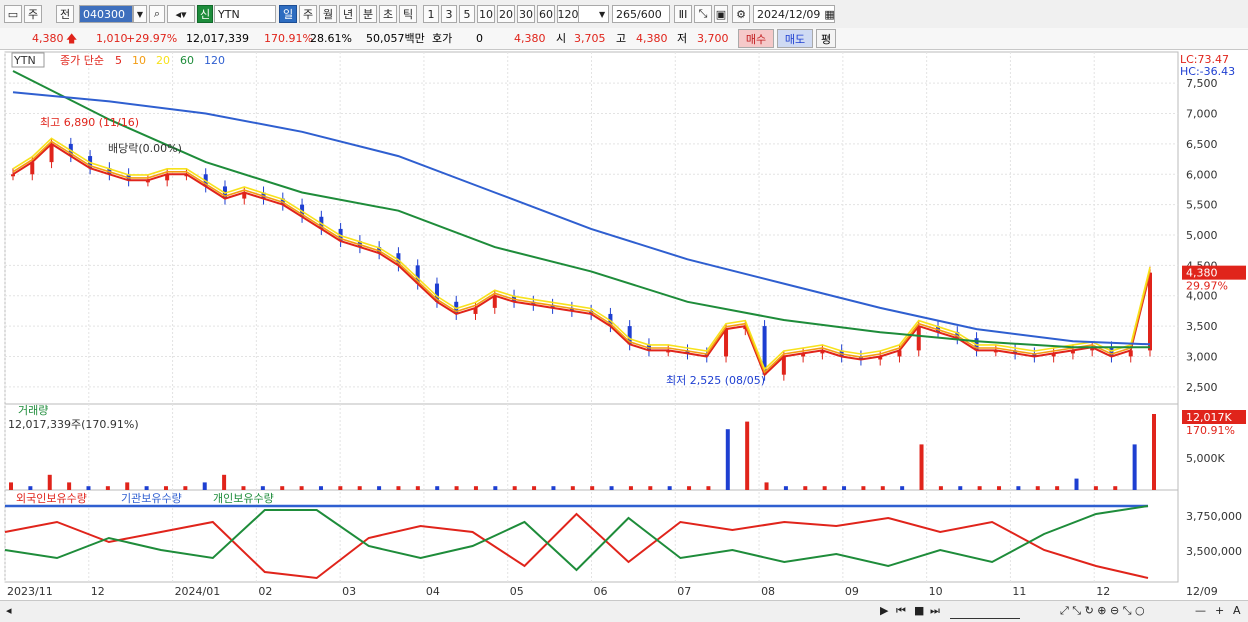 This screenshot has height=622, width=1248. Describe the element at coordinates (1205, 458) in the screenshot. I see `volume-axis-tick: 5,000K` at that location.